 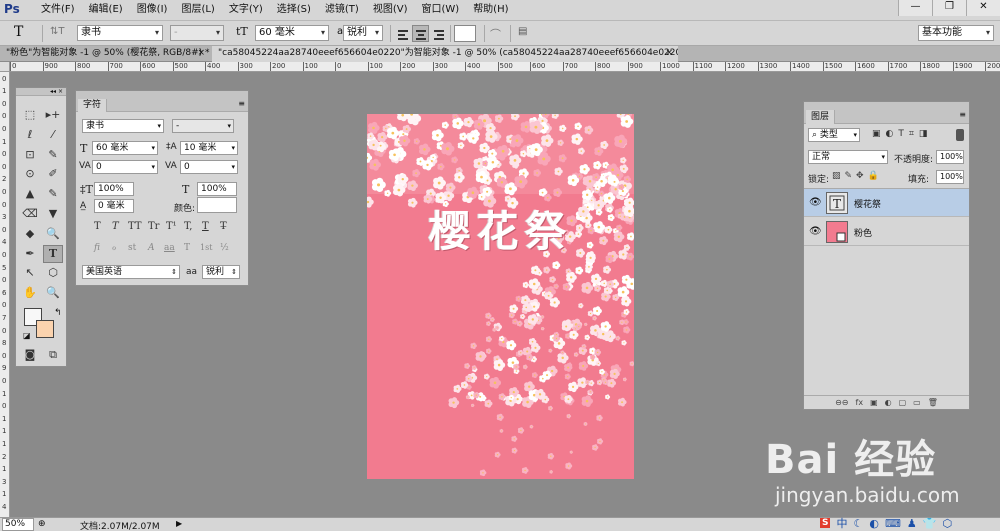 What do you see at coordinates (956, 33) in the screenshot?
I see `workspace-select: 基本功能 ▾` at bounding box center [956, 33].